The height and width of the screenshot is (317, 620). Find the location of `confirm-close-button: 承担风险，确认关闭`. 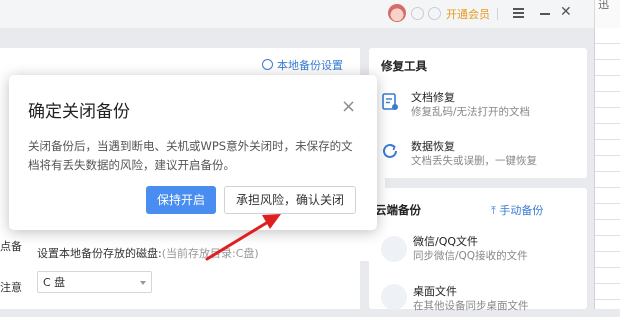

confirm-close-button: 承担风险，确认关闭 is located at coordinates (290, 200).